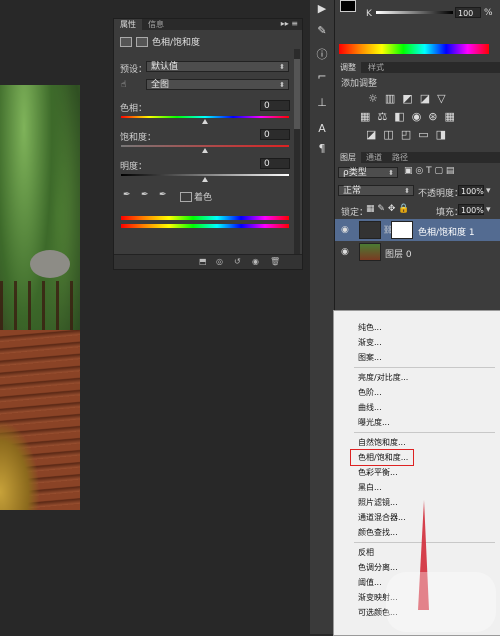  I want to click on selective-color-icon: ◨, so click(441, 134).